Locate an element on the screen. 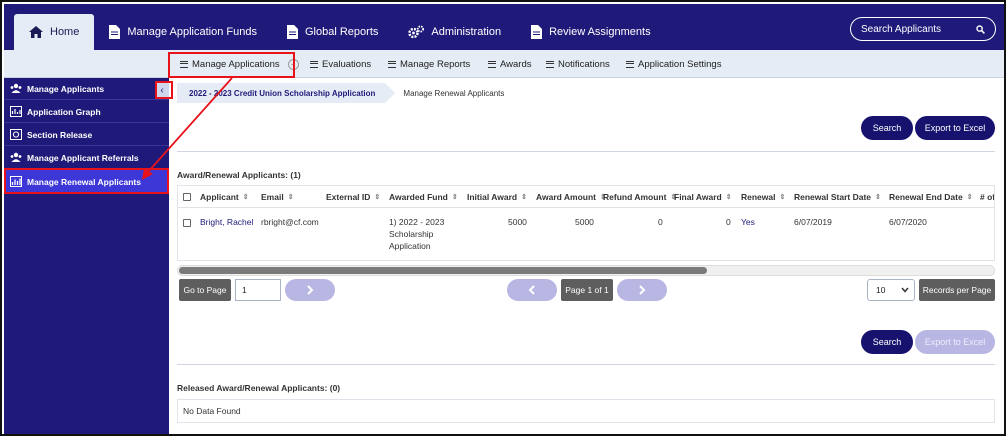 Image resolution: width=1006 pixels, height=436 pixels. subnav-awards: Awards is located at coordinates (510, 64).